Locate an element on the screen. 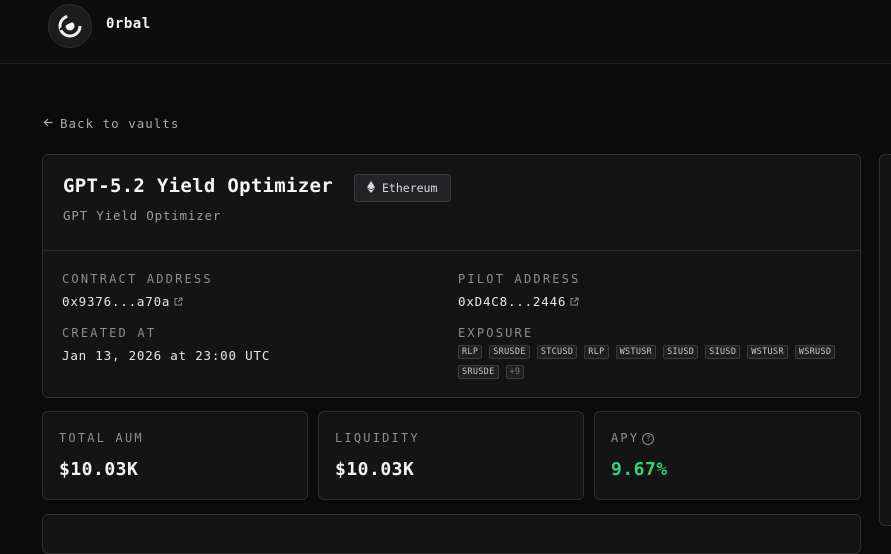 The image size is (891, 554). divider is located at coordinates (451, 250).